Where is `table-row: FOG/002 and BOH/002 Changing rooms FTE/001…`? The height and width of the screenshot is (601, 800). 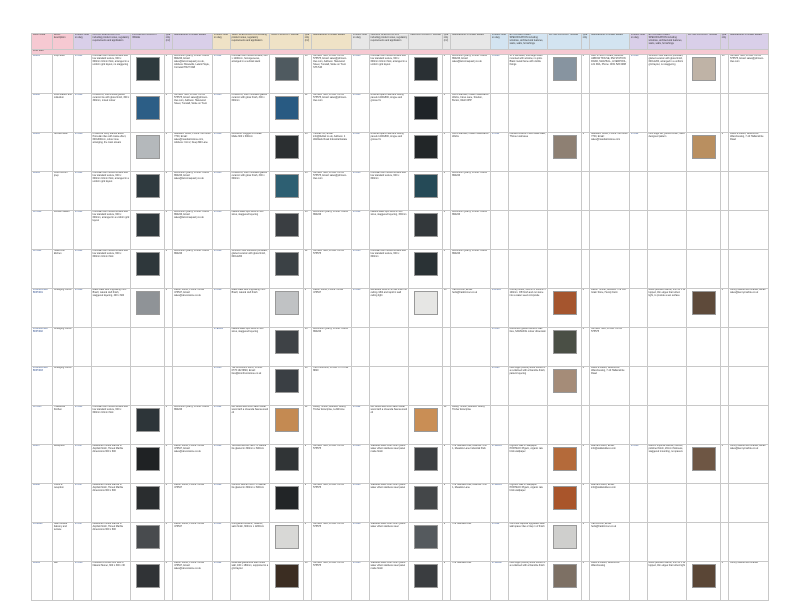
table-row: FOG/002 and BOH/002 Changing rooms FTE/001… is located at coordinates (400, 347).